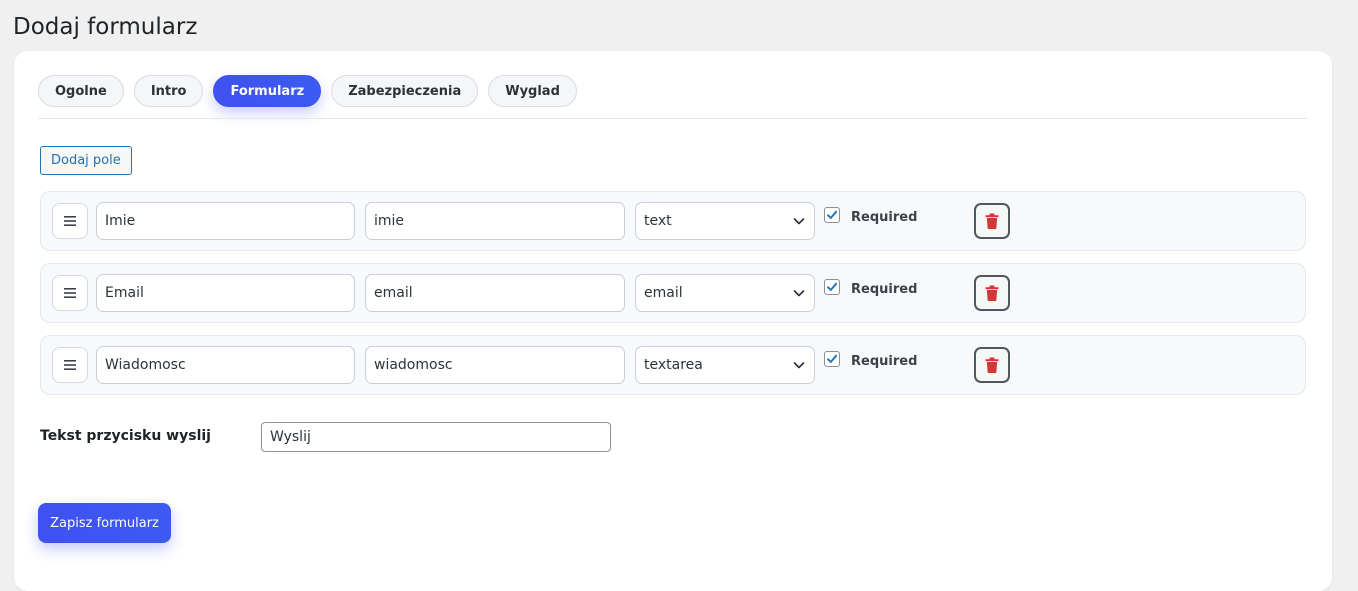  I want to click on field-type-select: email, so click(725, 293).